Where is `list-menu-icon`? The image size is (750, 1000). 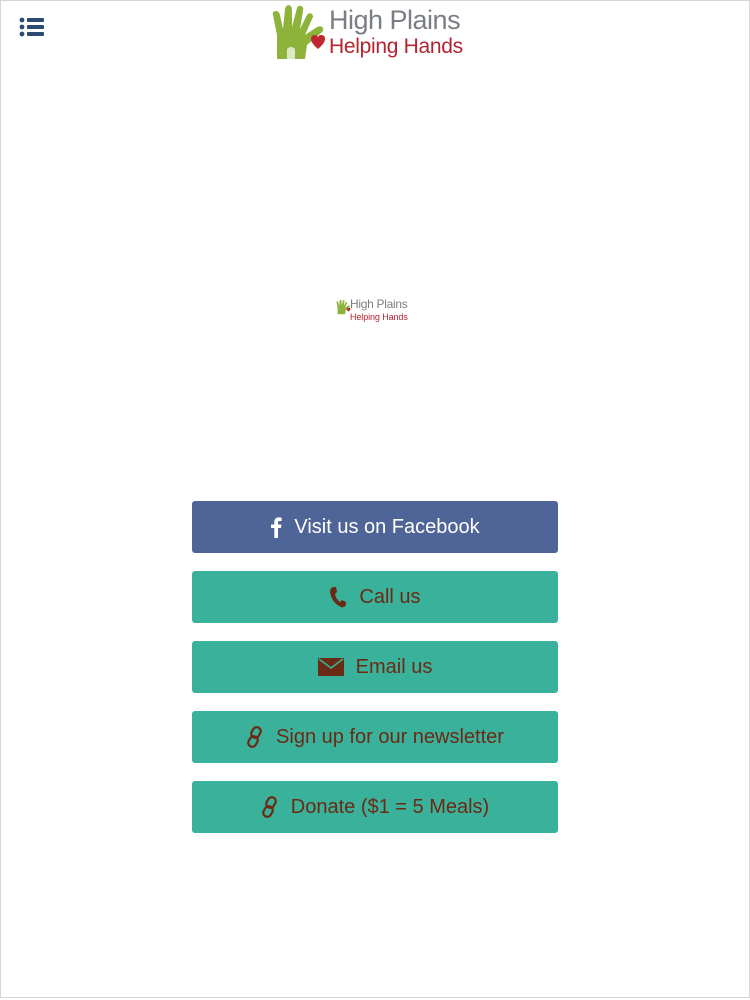
list-menu-icon is located at coordinates (32, 27).